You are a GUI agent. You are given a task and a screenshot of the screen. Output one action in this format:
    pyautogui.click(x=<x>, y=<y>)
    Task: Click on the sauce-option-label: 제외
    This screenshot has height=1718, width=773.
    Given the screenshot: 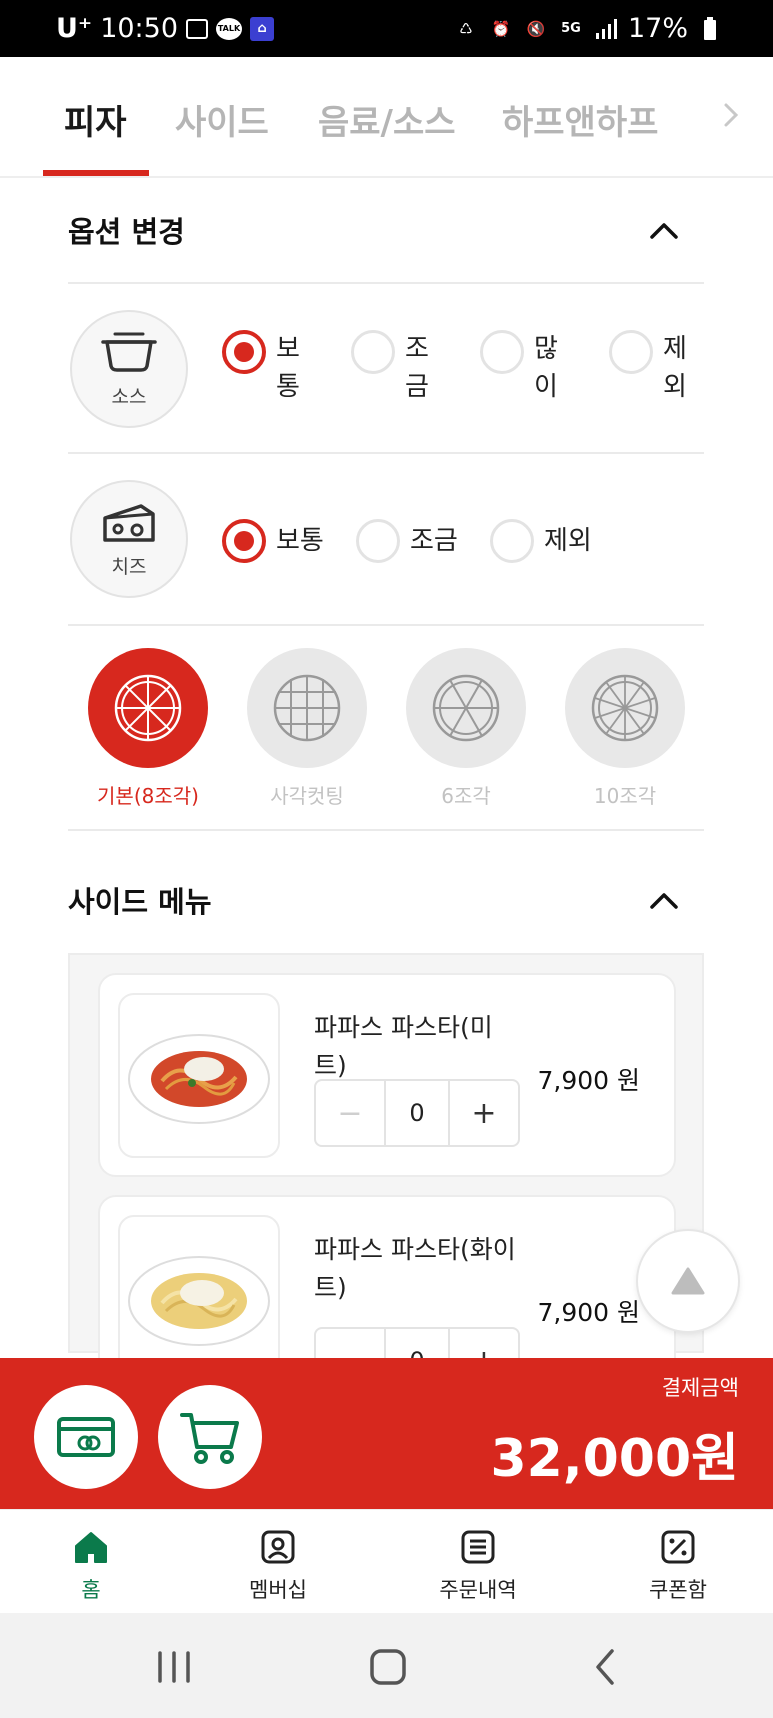 What is the action you would take?
    pyautogui.click(x=675, y=368)
    